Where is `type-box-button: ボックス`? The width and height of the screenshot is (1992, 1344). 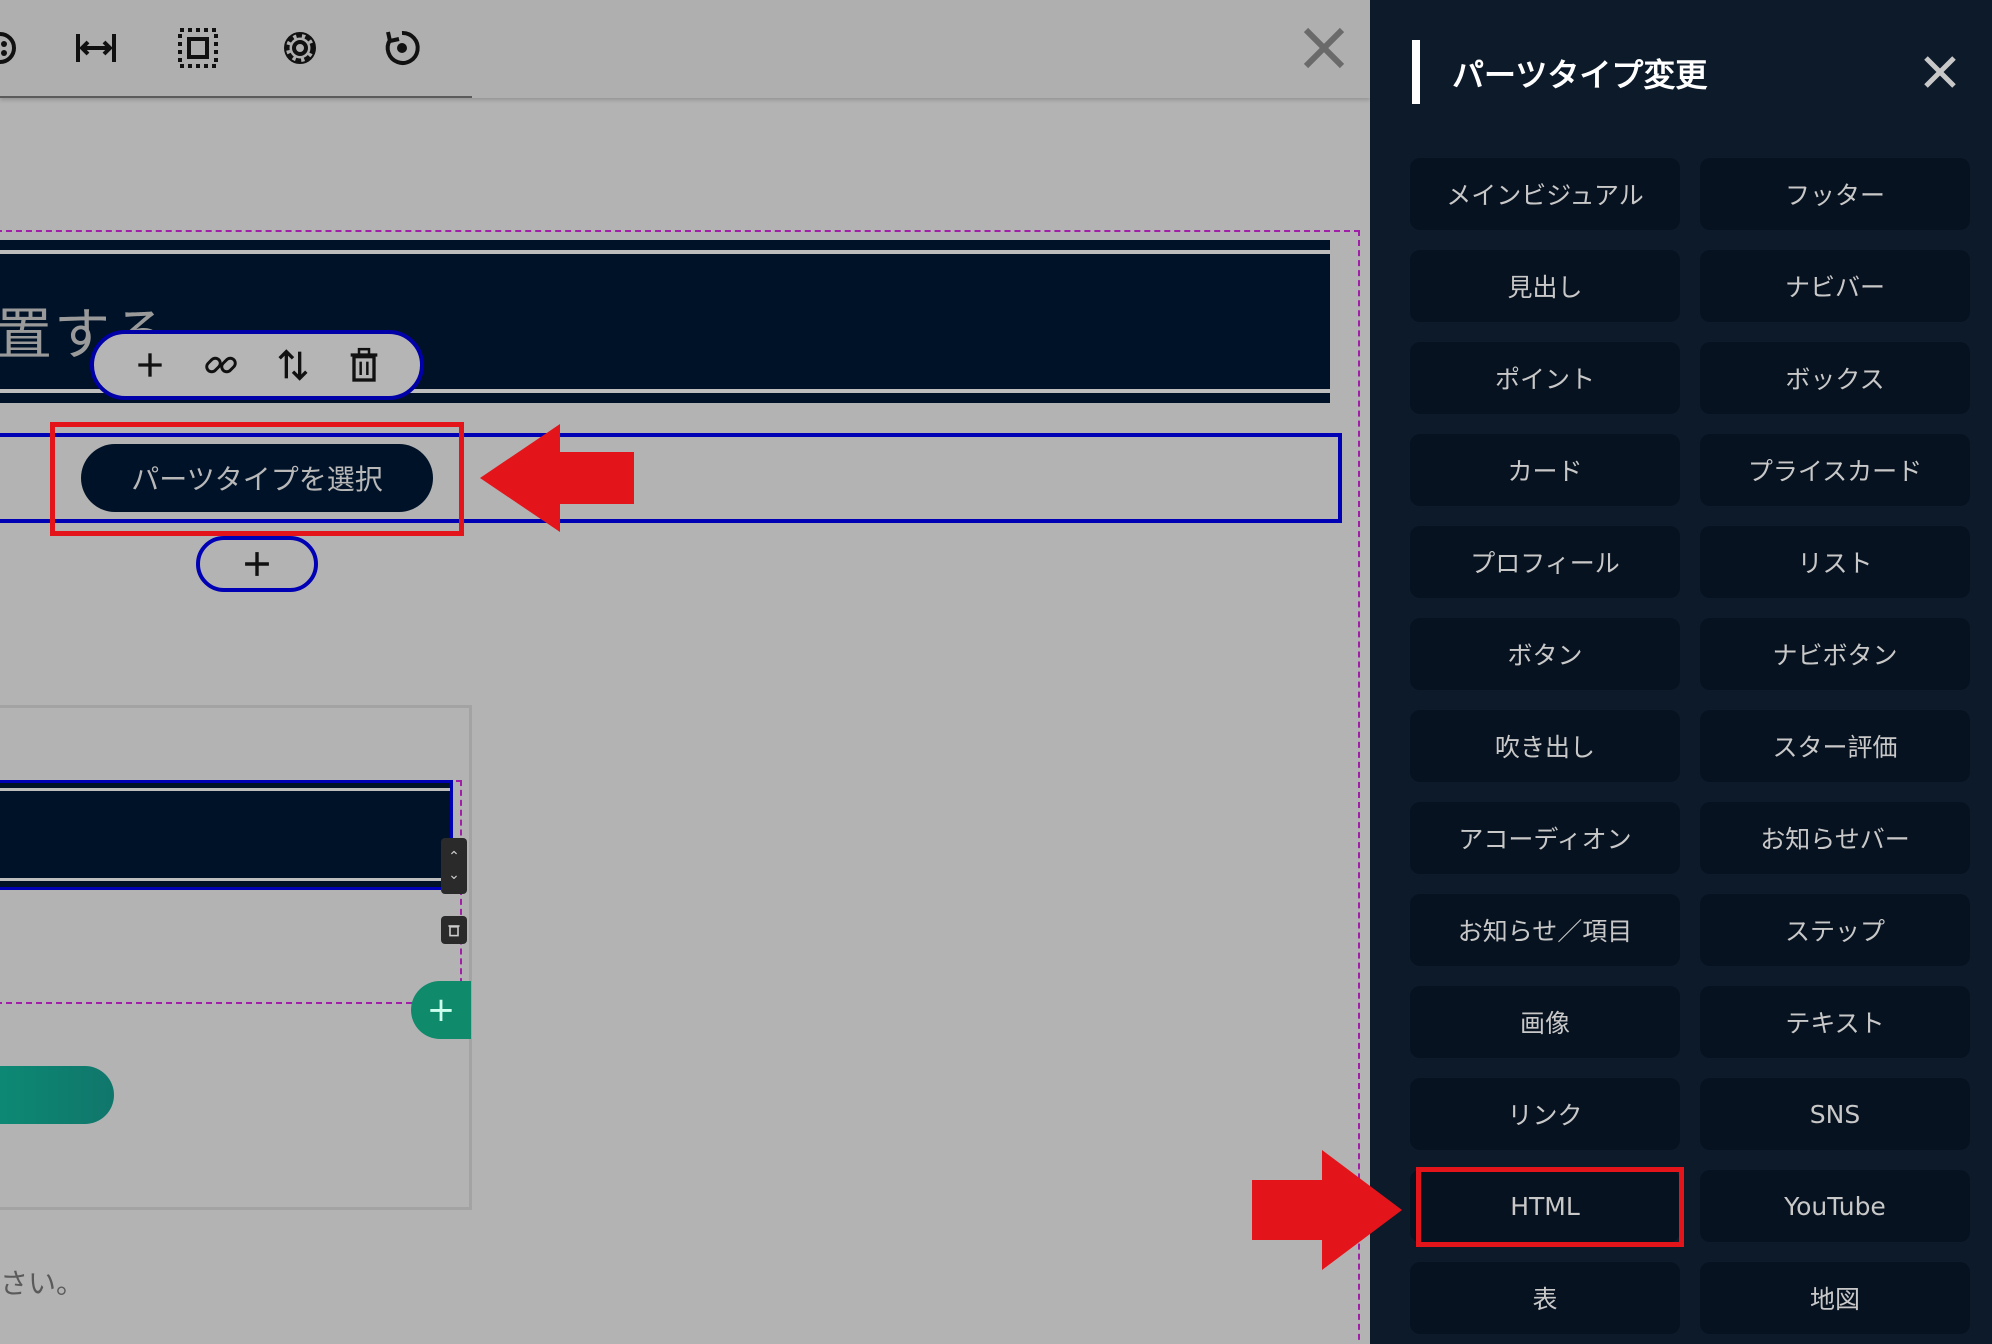
type-box-button: ボックス is located at coordinates (1835, 378).